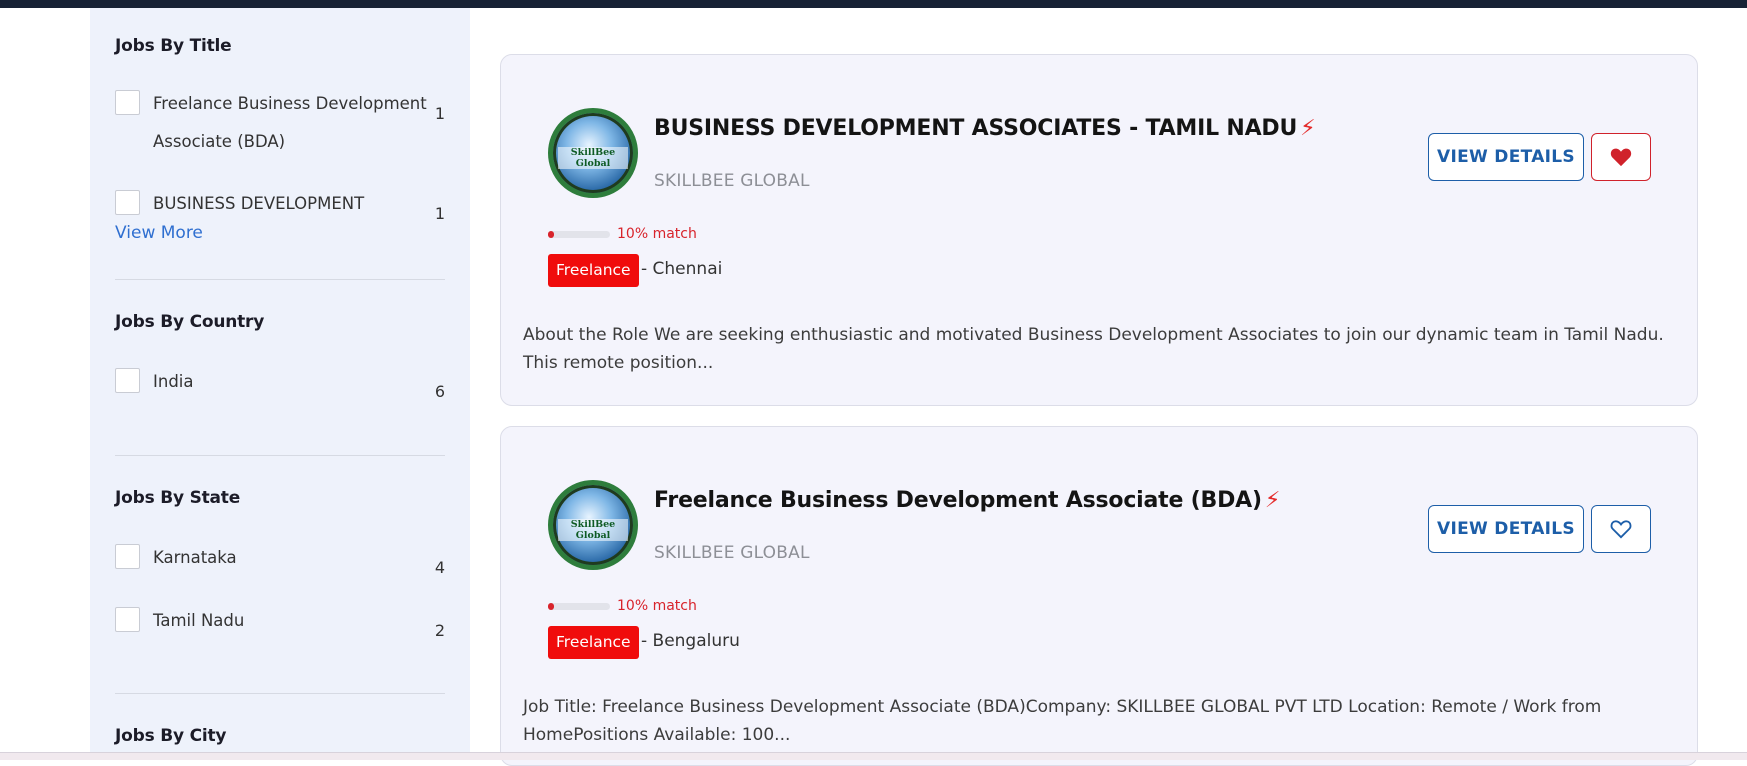  What do you see at coordinates (280, 388) in the screenshot?
I see `filter-list-country: India 6` at bounding box center [280, 388].